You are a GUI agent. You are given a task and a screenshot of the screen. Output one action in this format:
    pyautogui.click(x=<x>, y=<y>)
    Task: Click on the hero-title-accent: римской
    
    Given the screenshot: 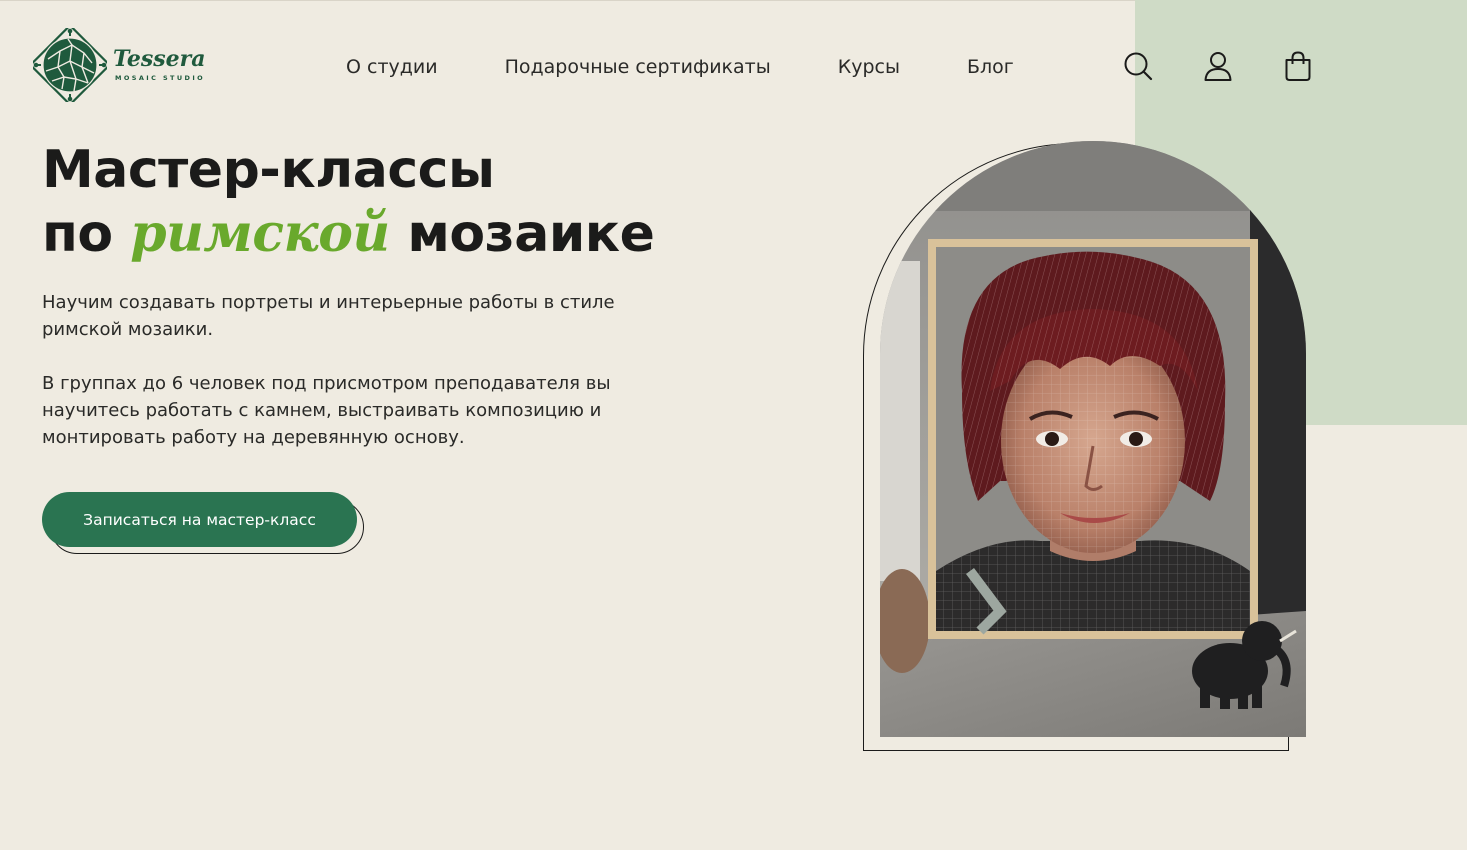 What is the action you would take?
    pyautogui.click(x=260, y=233)
    